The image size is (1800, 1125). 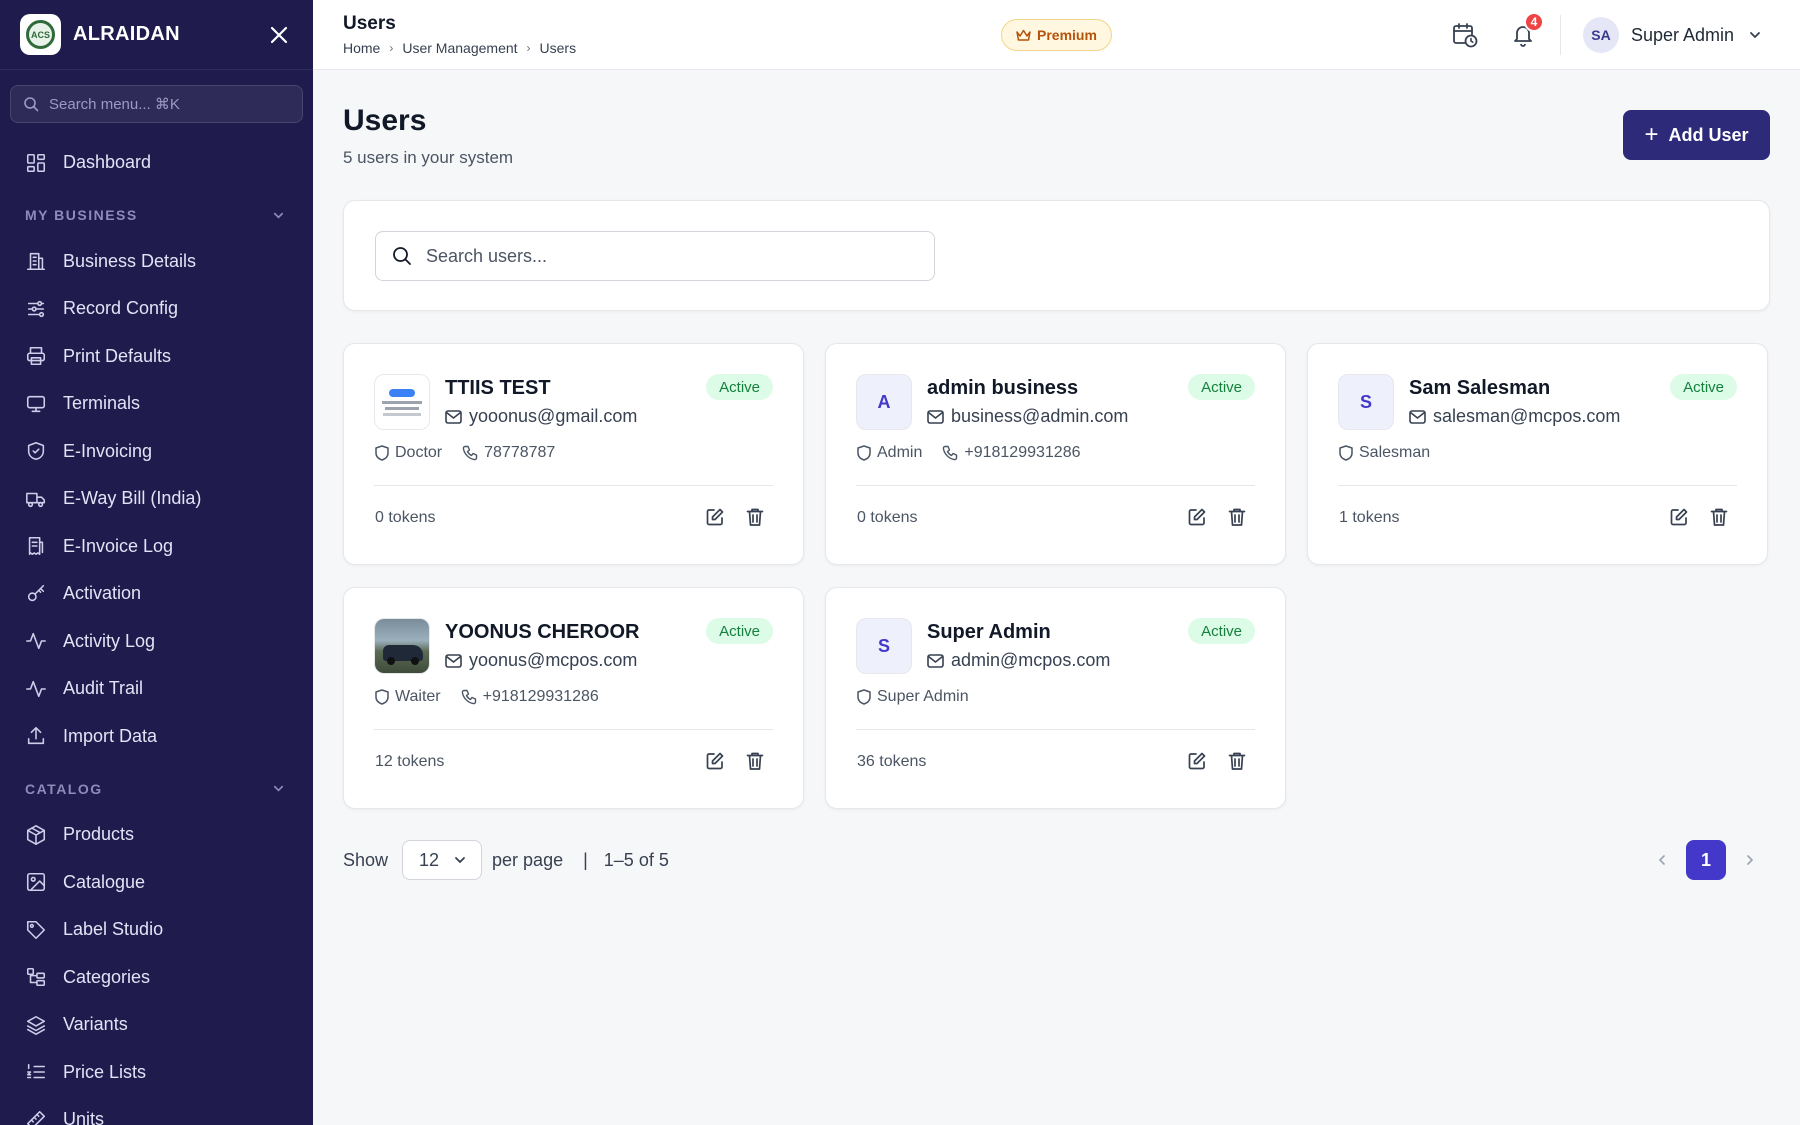 What do you see at coordinates (541, 660) in the screenshot?
I see `user-email: yoonus@mcpos.com` at bounding box center [541, 660].